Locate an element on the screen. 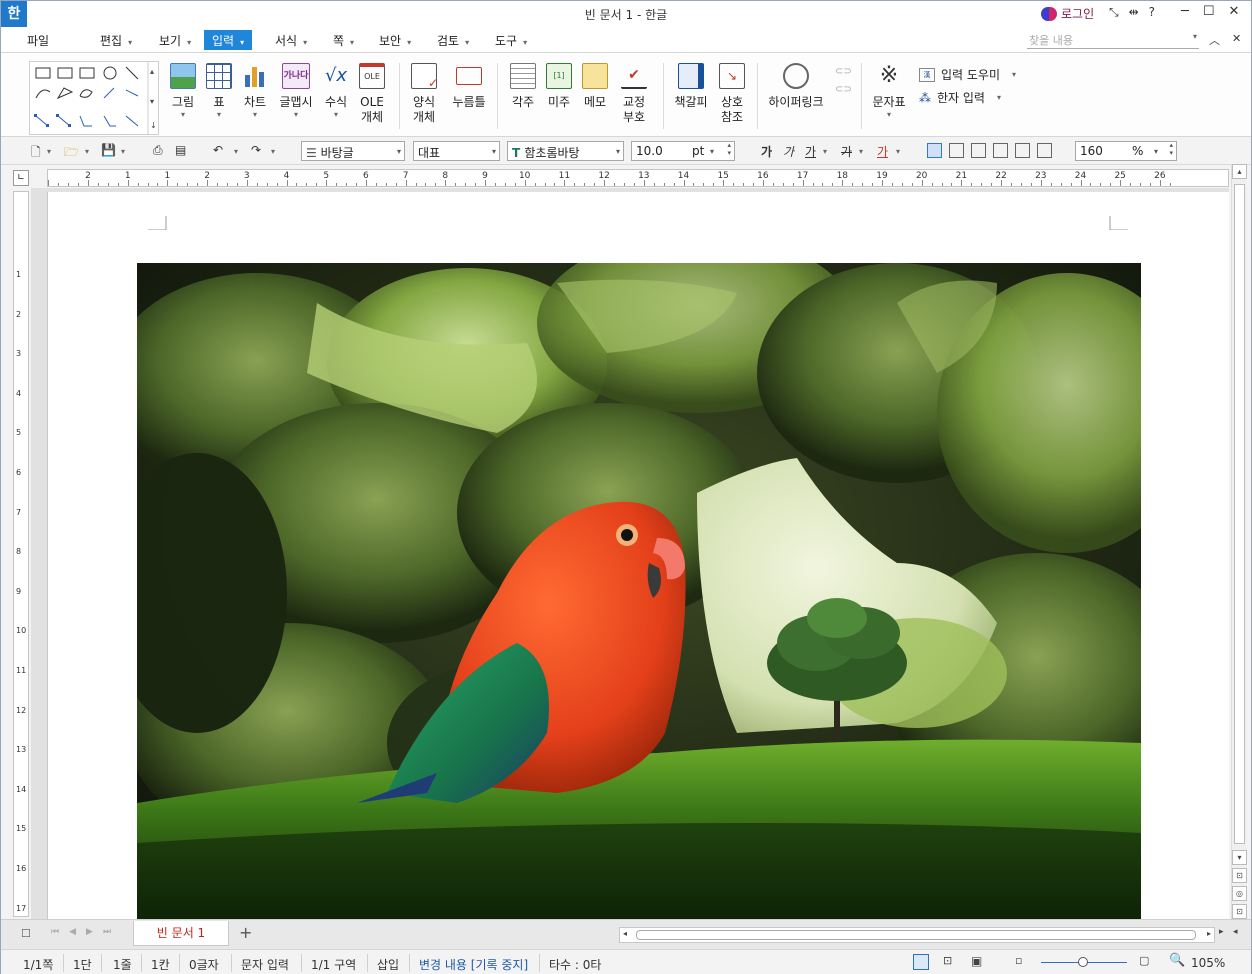  insert-proofreading-button: ✔ 교정 부호 is located at coordinates (634, 94).